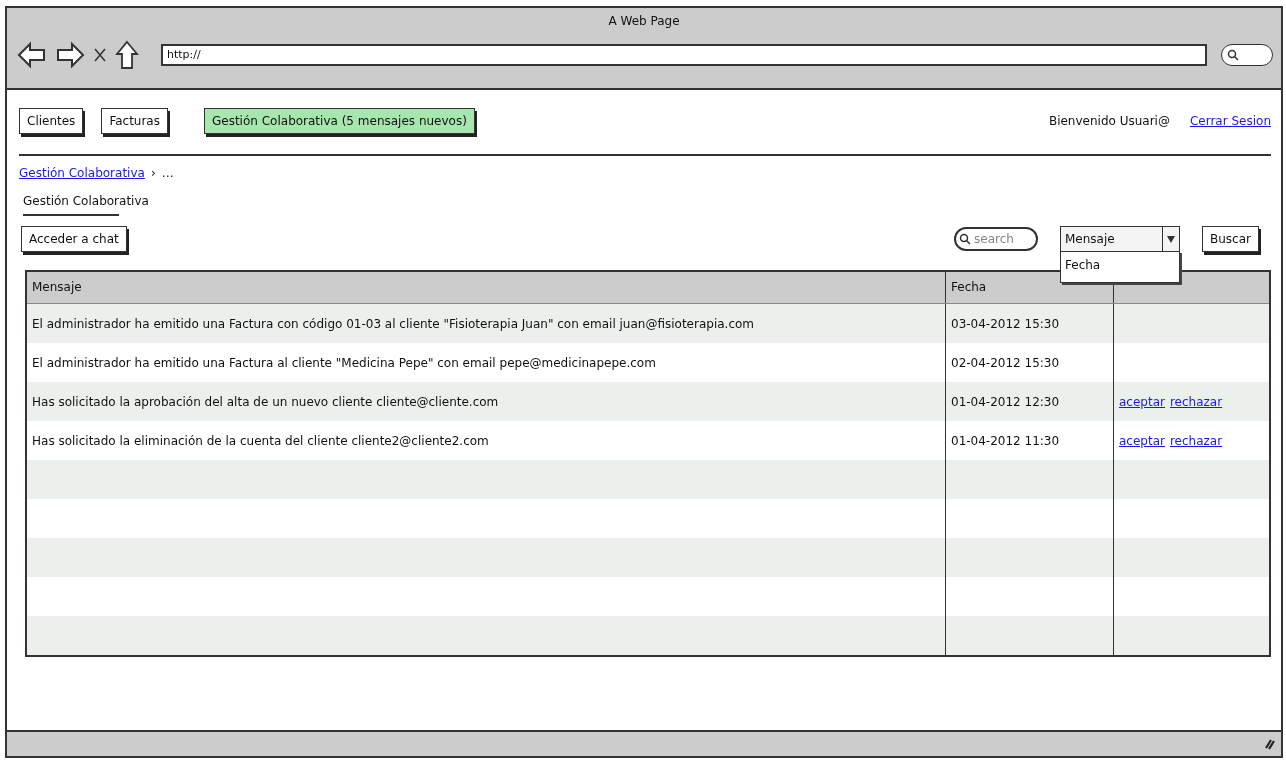  I want to click on table-cell: 03-04-2012 15:30, so click(1029, 323).